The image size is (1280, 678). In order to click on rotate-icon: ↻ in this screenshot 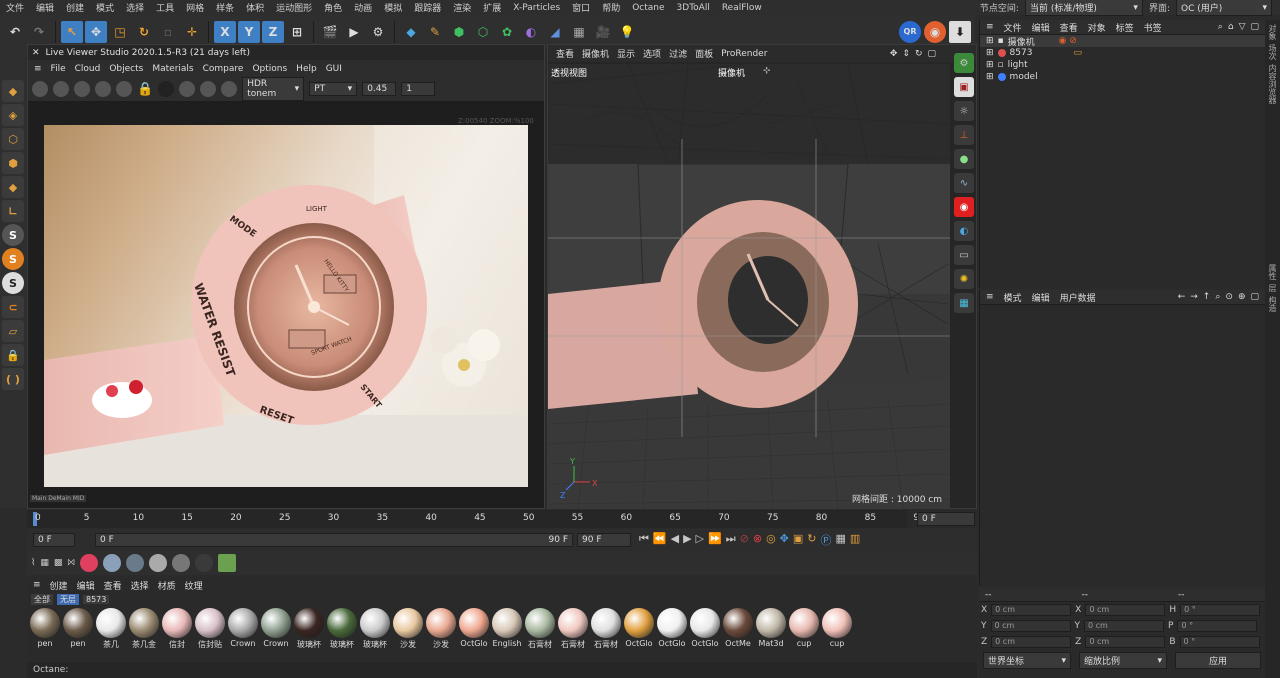, I will do `click(144, 32)`.